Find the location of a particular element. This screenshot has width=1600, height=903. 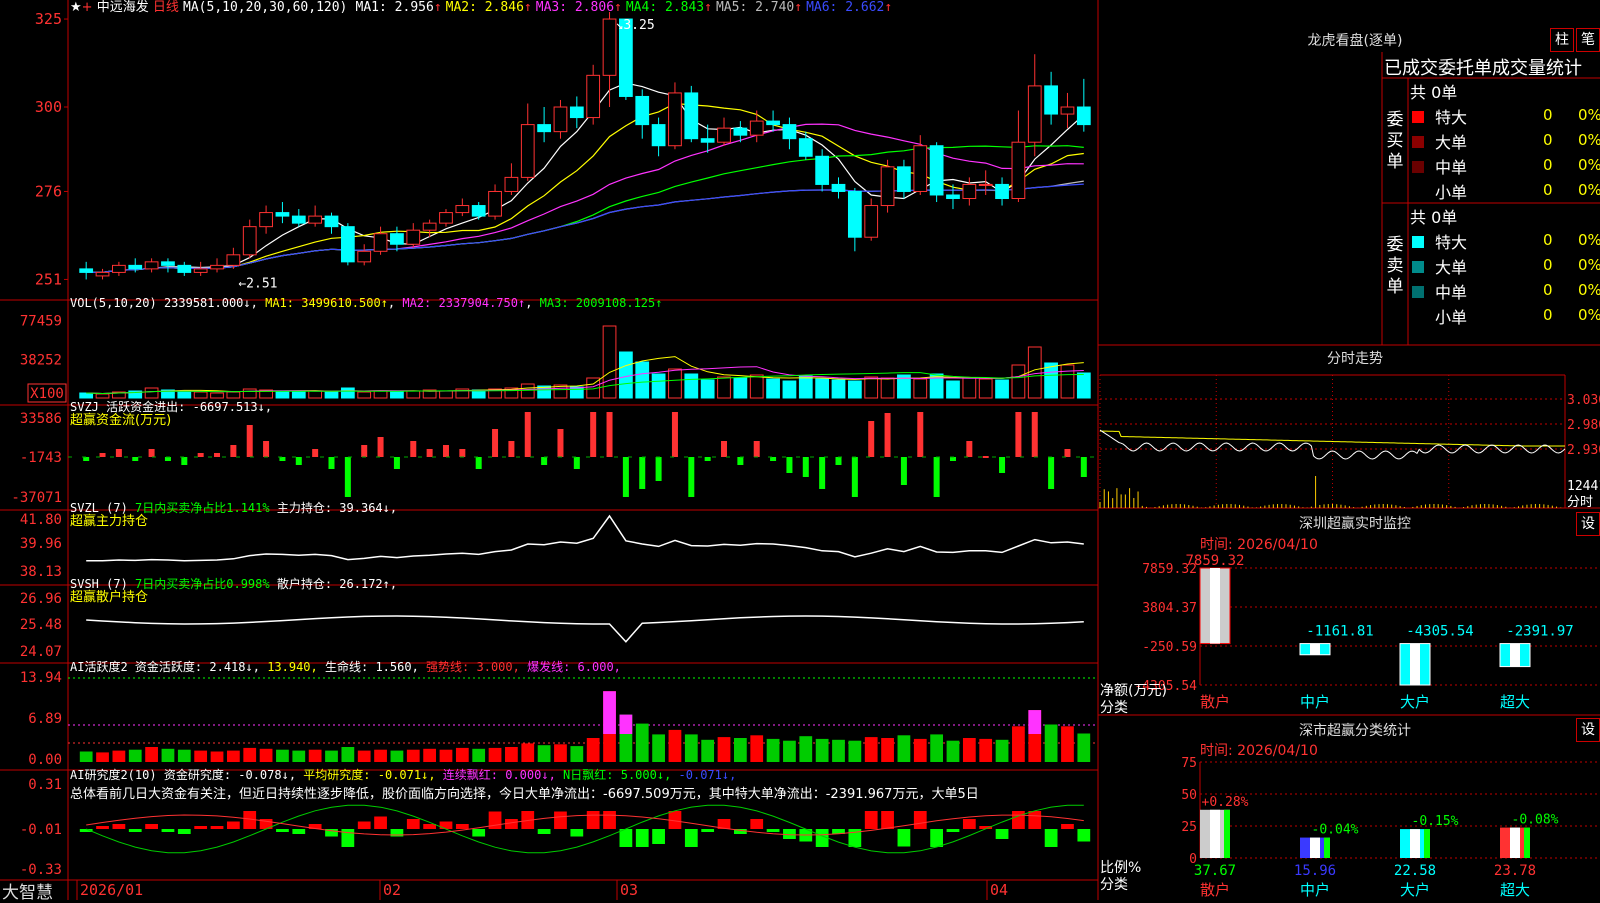

sz-class-change: -0.08% is located at coordinates (1535, 820).